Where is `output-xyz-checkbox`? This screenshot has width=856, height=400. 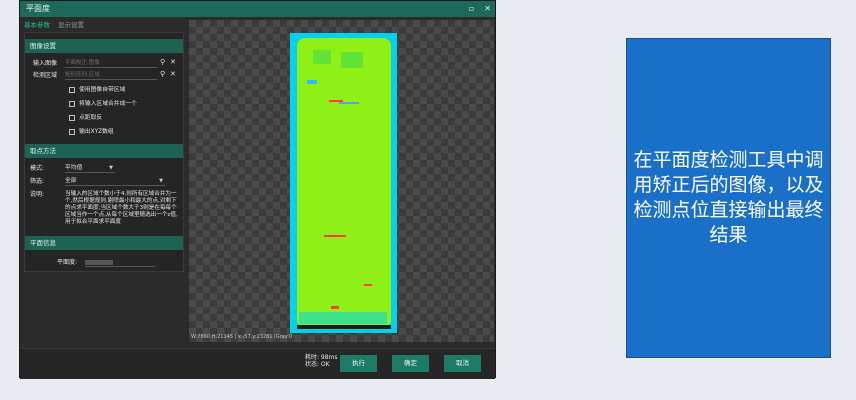
output-xyz-checkbox is located at coordinates (72, 132).